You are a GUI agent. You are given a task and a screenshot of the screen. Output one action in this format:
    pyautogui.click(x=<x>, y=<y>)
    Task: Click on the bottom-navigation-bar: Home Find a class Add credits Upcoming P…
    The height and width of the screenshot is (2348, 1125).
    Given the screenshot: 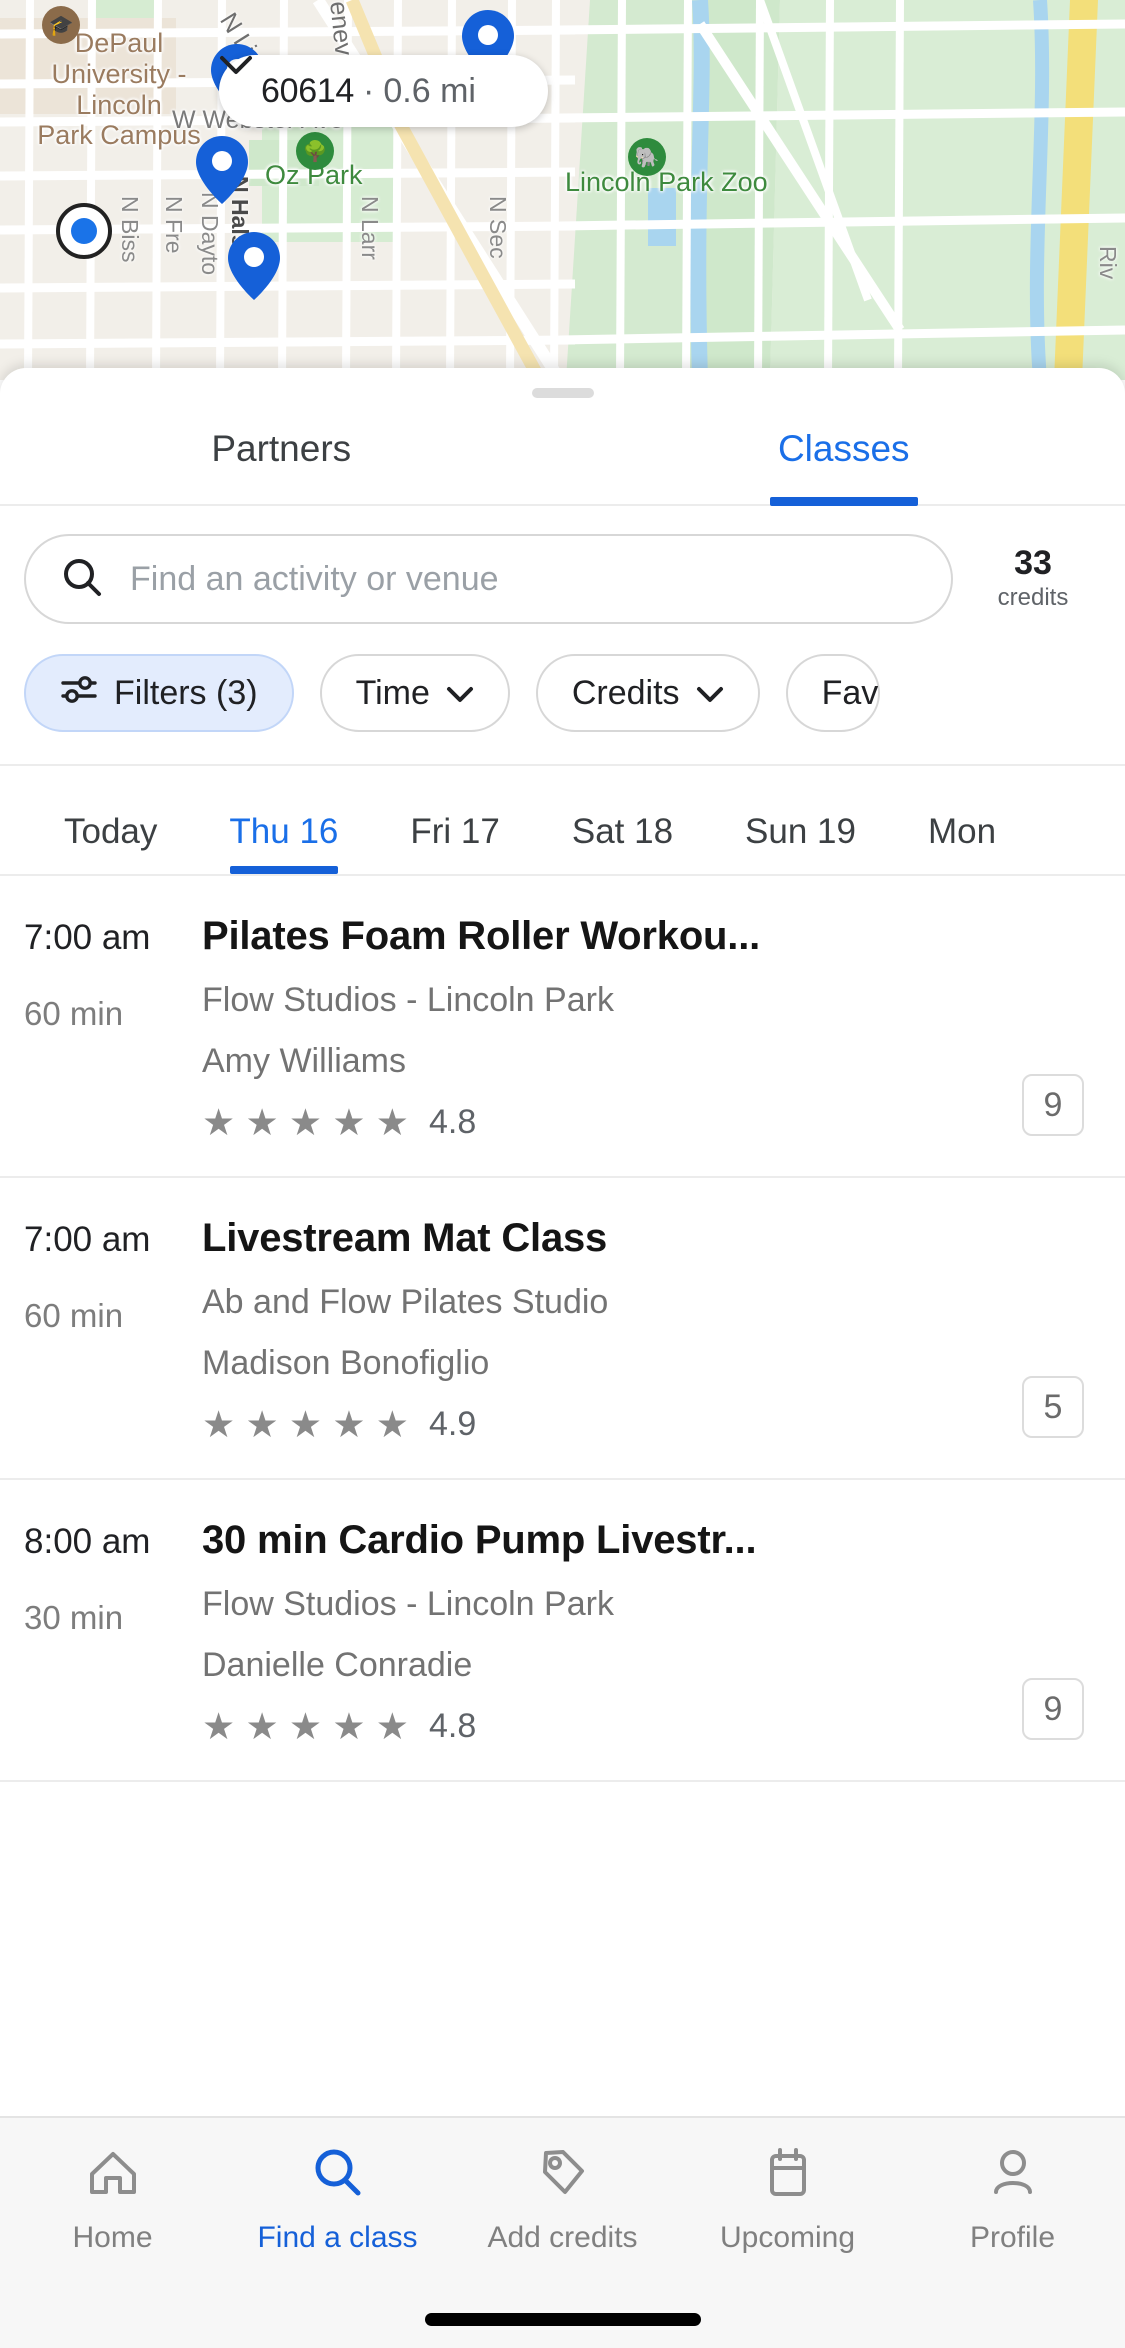 What is the action you would take?
    pyautogui.click(x=562, y=2232)
    